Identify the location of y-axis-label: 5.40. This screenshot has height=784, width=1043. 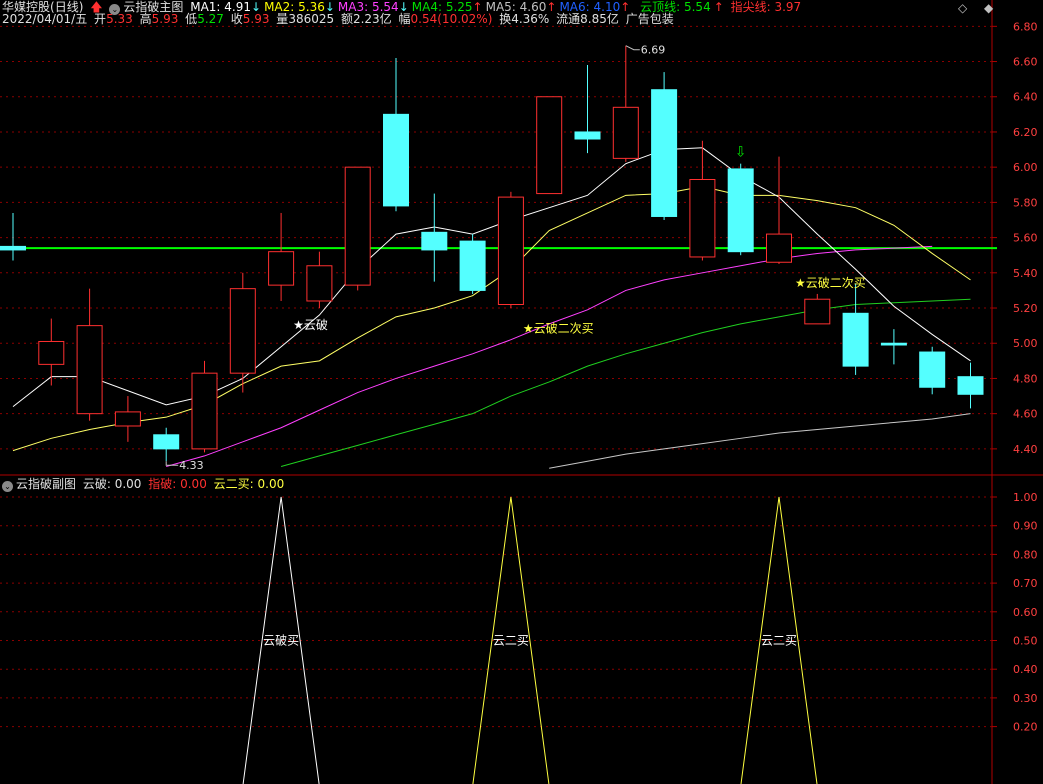
(1025, 273).